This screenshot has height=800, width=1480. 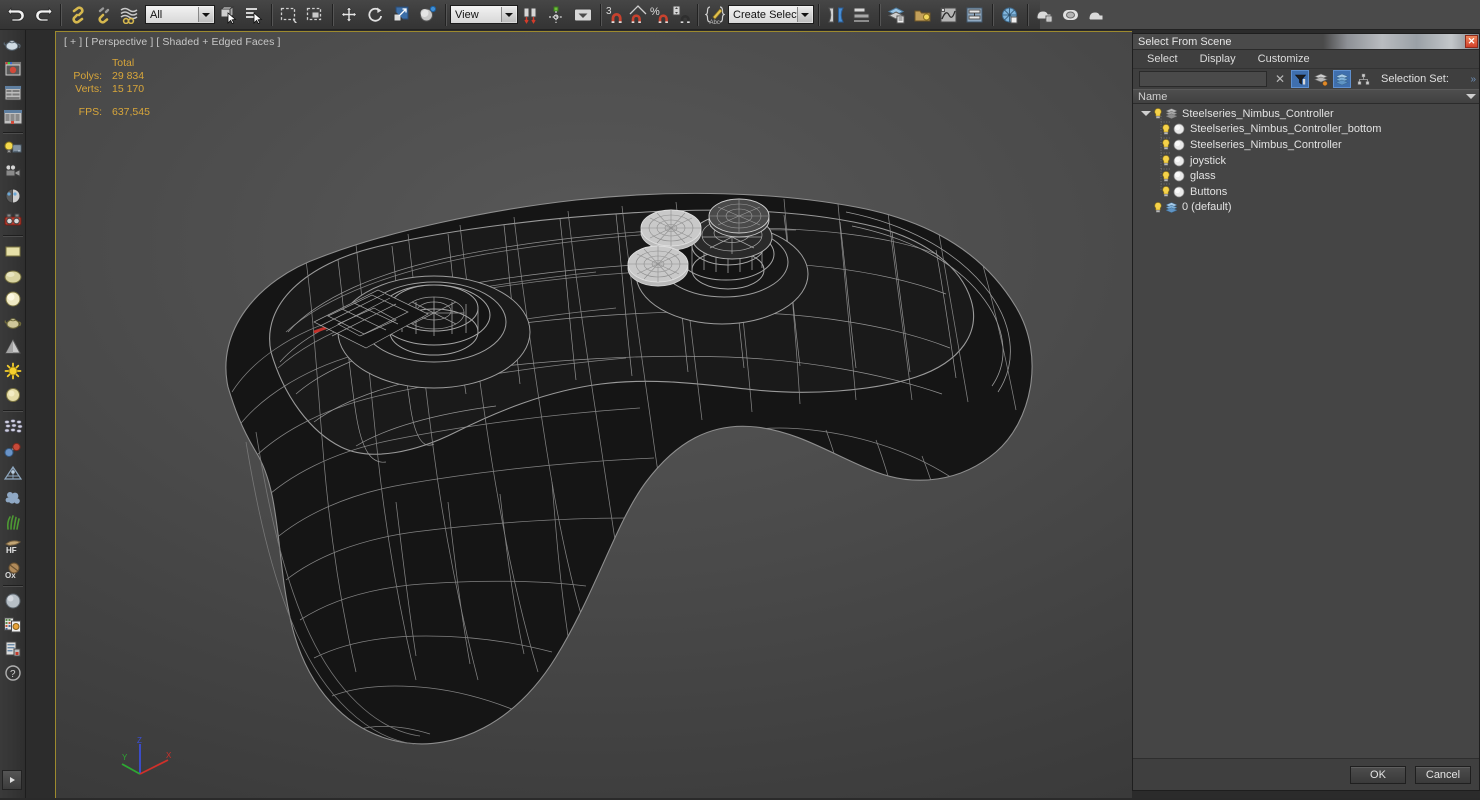 I want to click on menu-customize: Customize, so click(x=1284, y=59).